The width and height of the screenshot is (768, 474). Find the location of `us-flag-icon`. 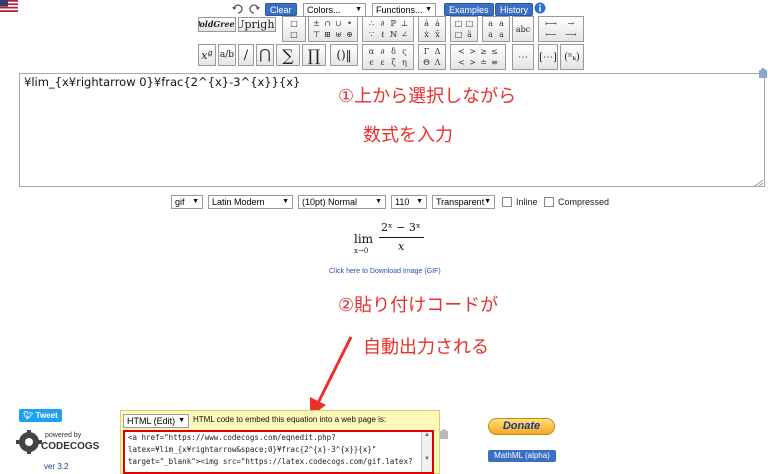

us-flag-icon is located at coordinates (9, 6).